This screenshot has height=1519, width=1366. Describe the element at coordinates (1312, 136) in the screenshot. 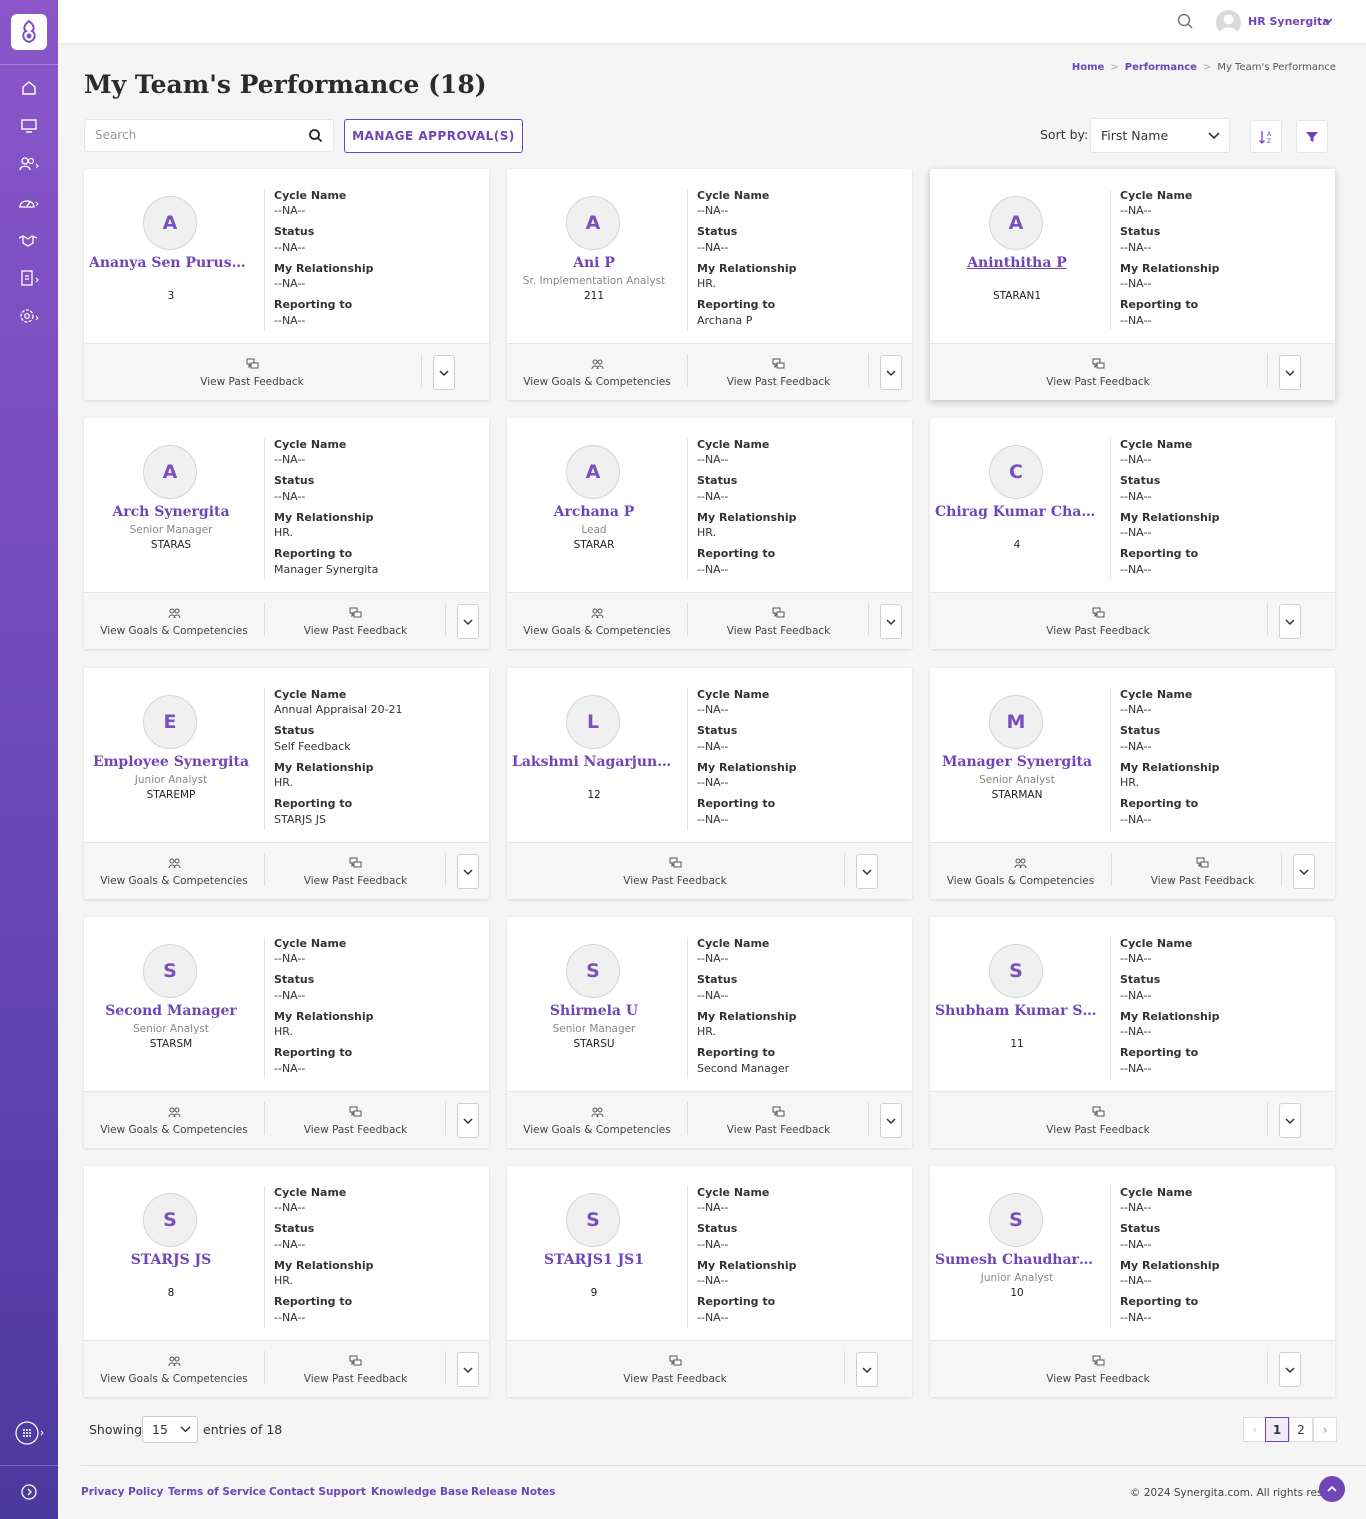

I see `filter-button` at that location.